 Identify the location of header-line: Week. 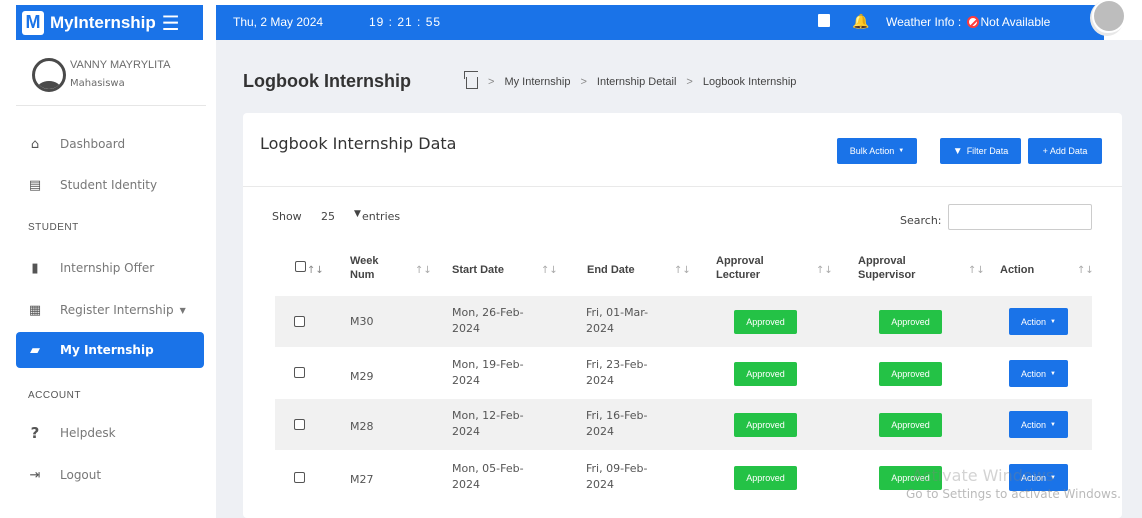
(364, 261).